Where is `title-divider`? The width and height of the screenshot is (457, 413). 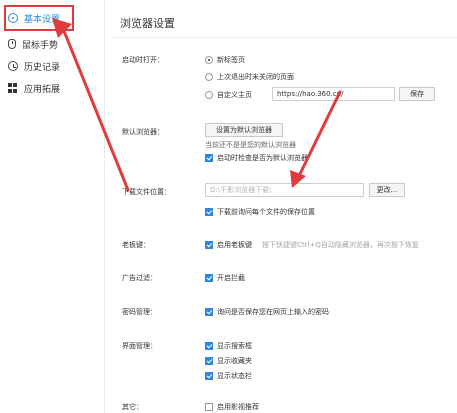
title-divider is located at coordinates (284, 37).